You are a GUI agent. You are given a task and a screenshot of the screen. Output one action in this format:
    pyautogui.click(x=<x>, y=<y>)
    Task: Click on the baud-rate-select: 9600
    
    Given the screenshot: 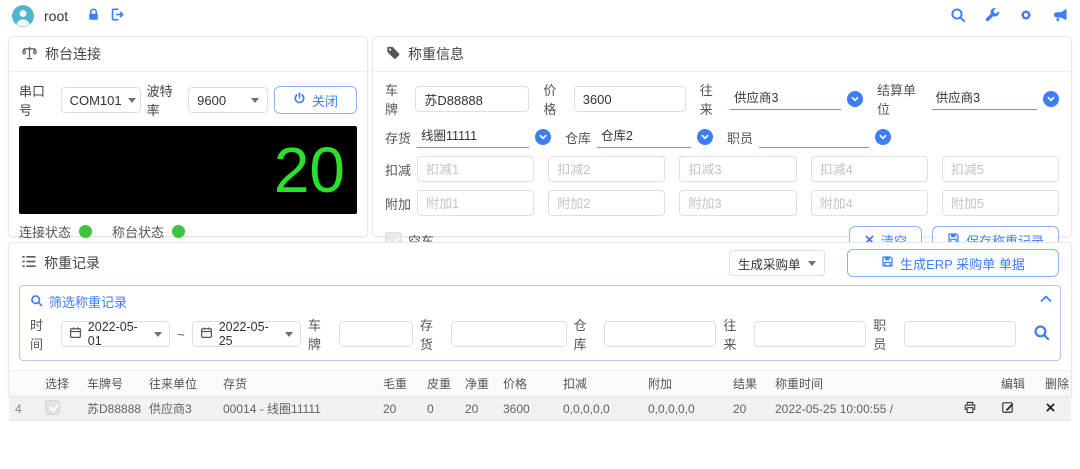 What is the action you would take?
    pyautogui.click(x=228, y=100)
    